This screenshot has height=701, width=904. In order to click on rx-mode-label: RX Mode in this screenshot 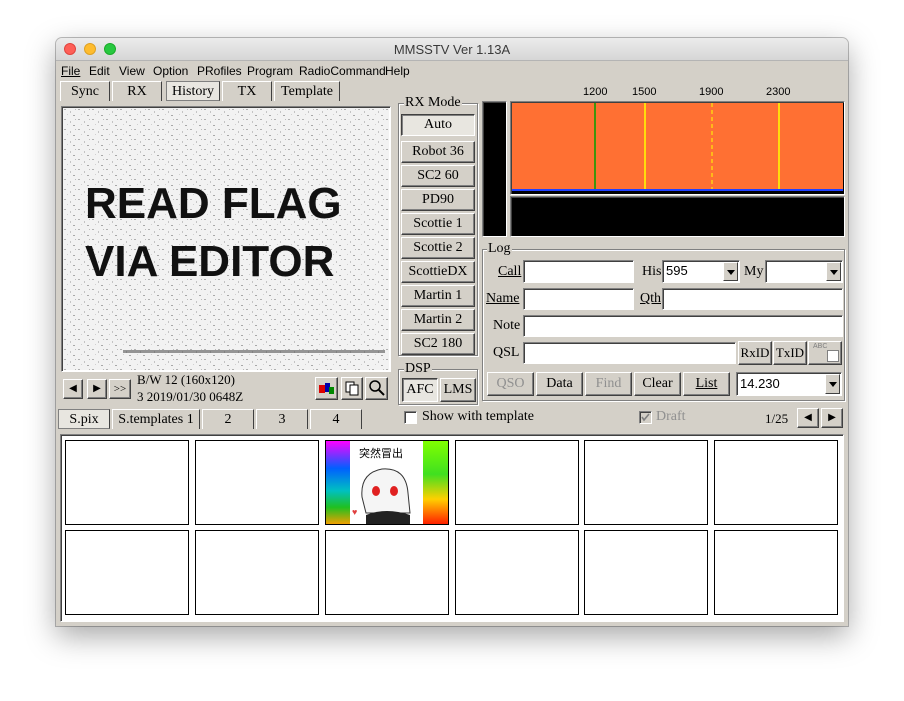, I will do `click(433, 103)`.